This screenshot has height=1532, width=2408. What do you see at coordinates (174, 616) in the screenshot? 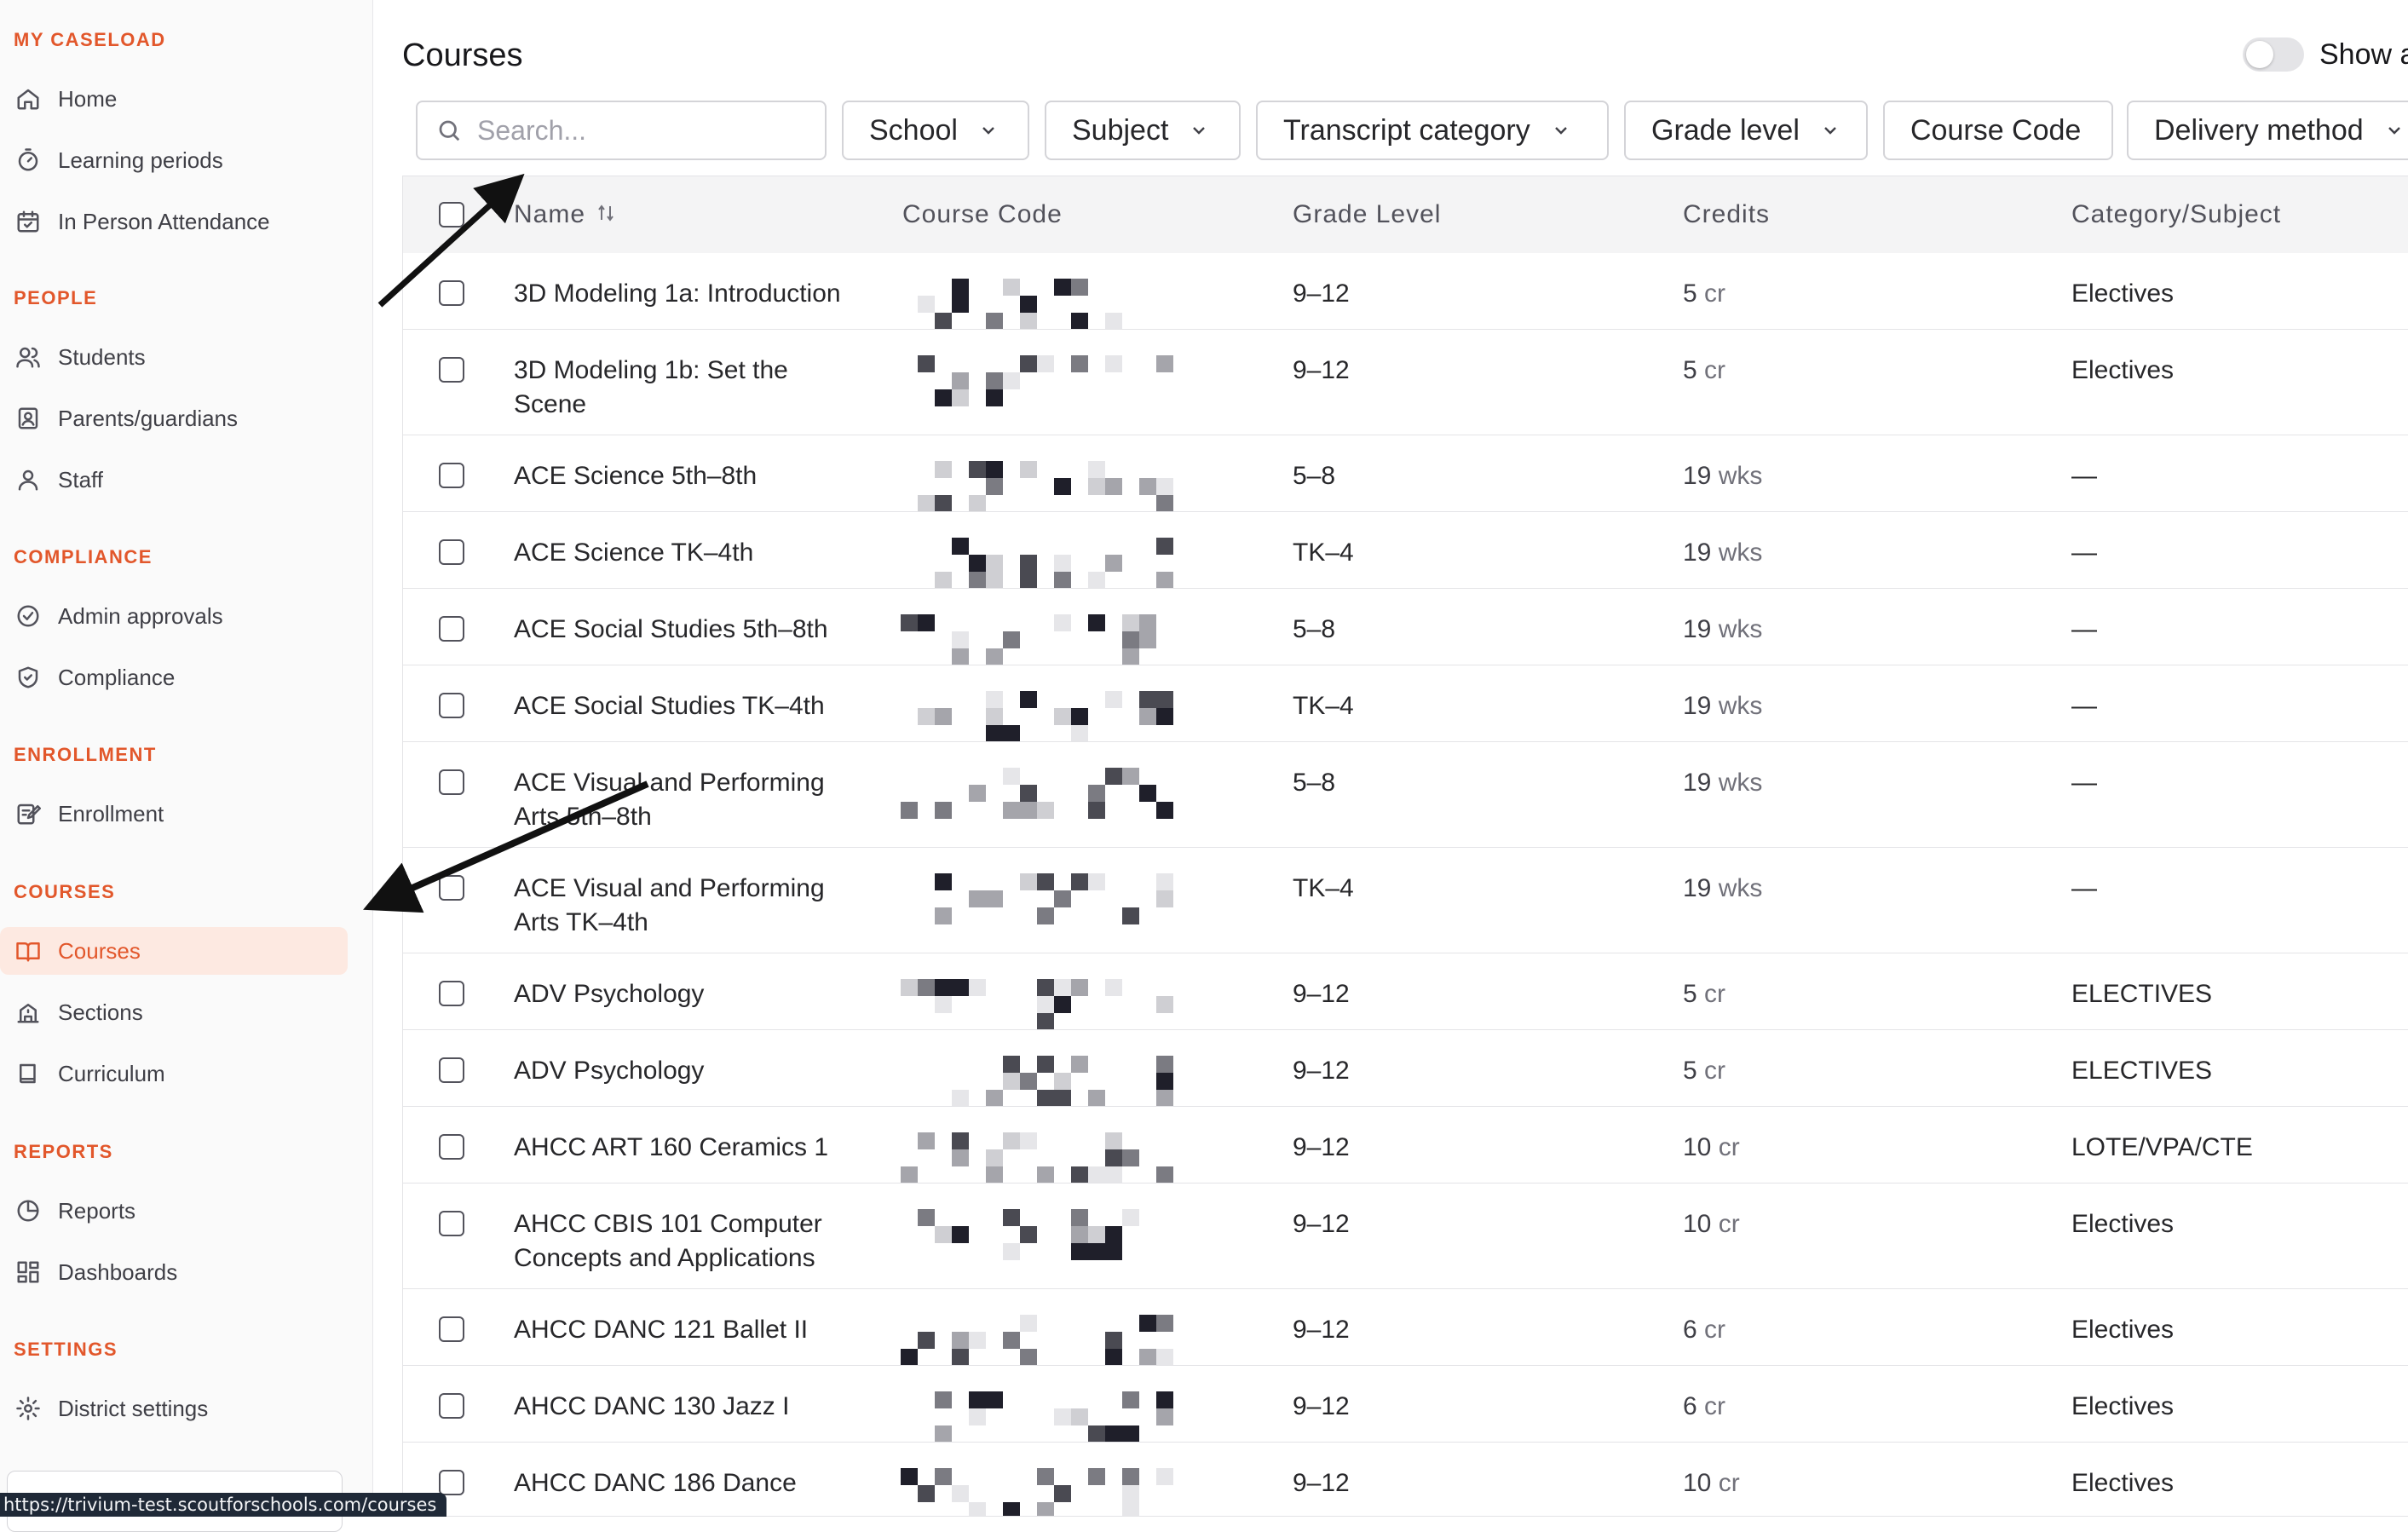
I see `sidebar-item-admin-approvals: Admin approvals` at bounding box center [174, 616].